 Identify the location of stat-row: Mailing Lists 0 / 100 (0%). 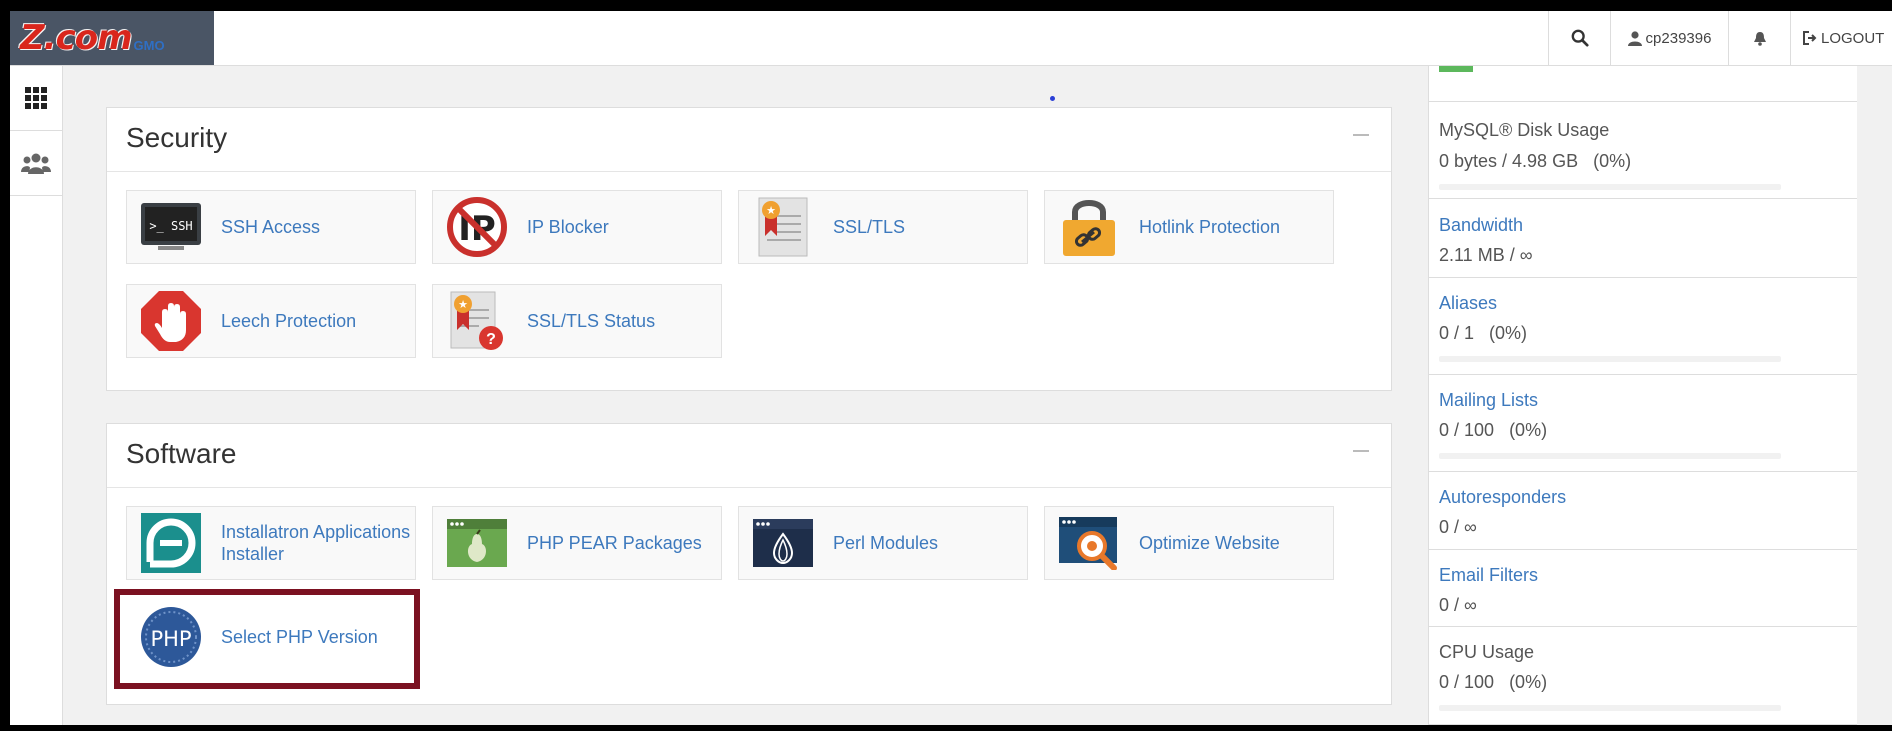
(1643, 423).